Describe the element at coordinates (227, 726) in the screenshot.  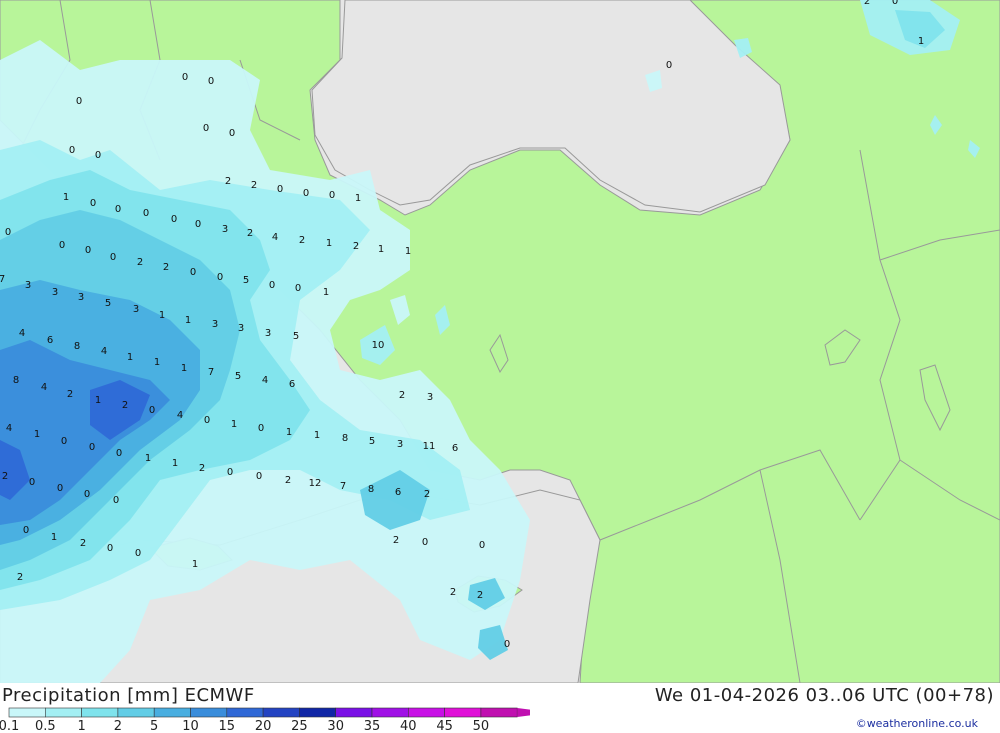
I see `legend-tick-label: 15` at that location.